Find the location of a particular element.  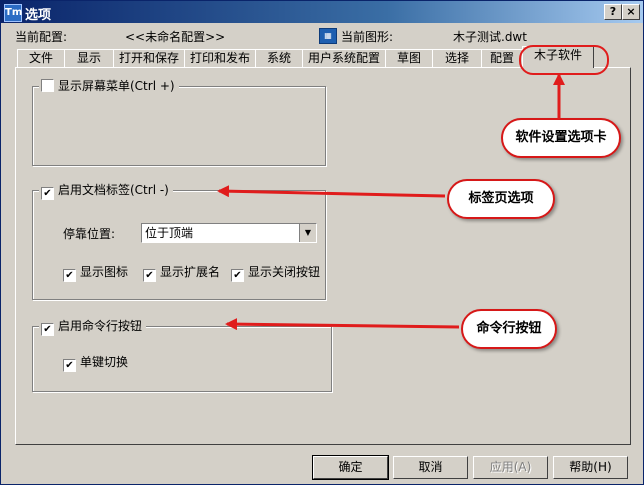

single-key-checkbox: ✔ is located at coordinates (69, 365).